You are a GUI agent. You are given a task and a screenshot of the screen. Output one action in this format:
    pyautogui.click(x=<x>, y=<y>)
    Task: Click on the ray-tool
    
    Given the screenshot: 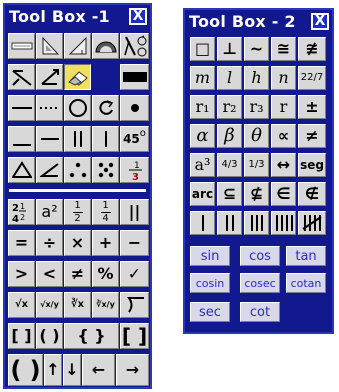 What is the action you would take?
    pyautogui.click(x=49, y=77)
    